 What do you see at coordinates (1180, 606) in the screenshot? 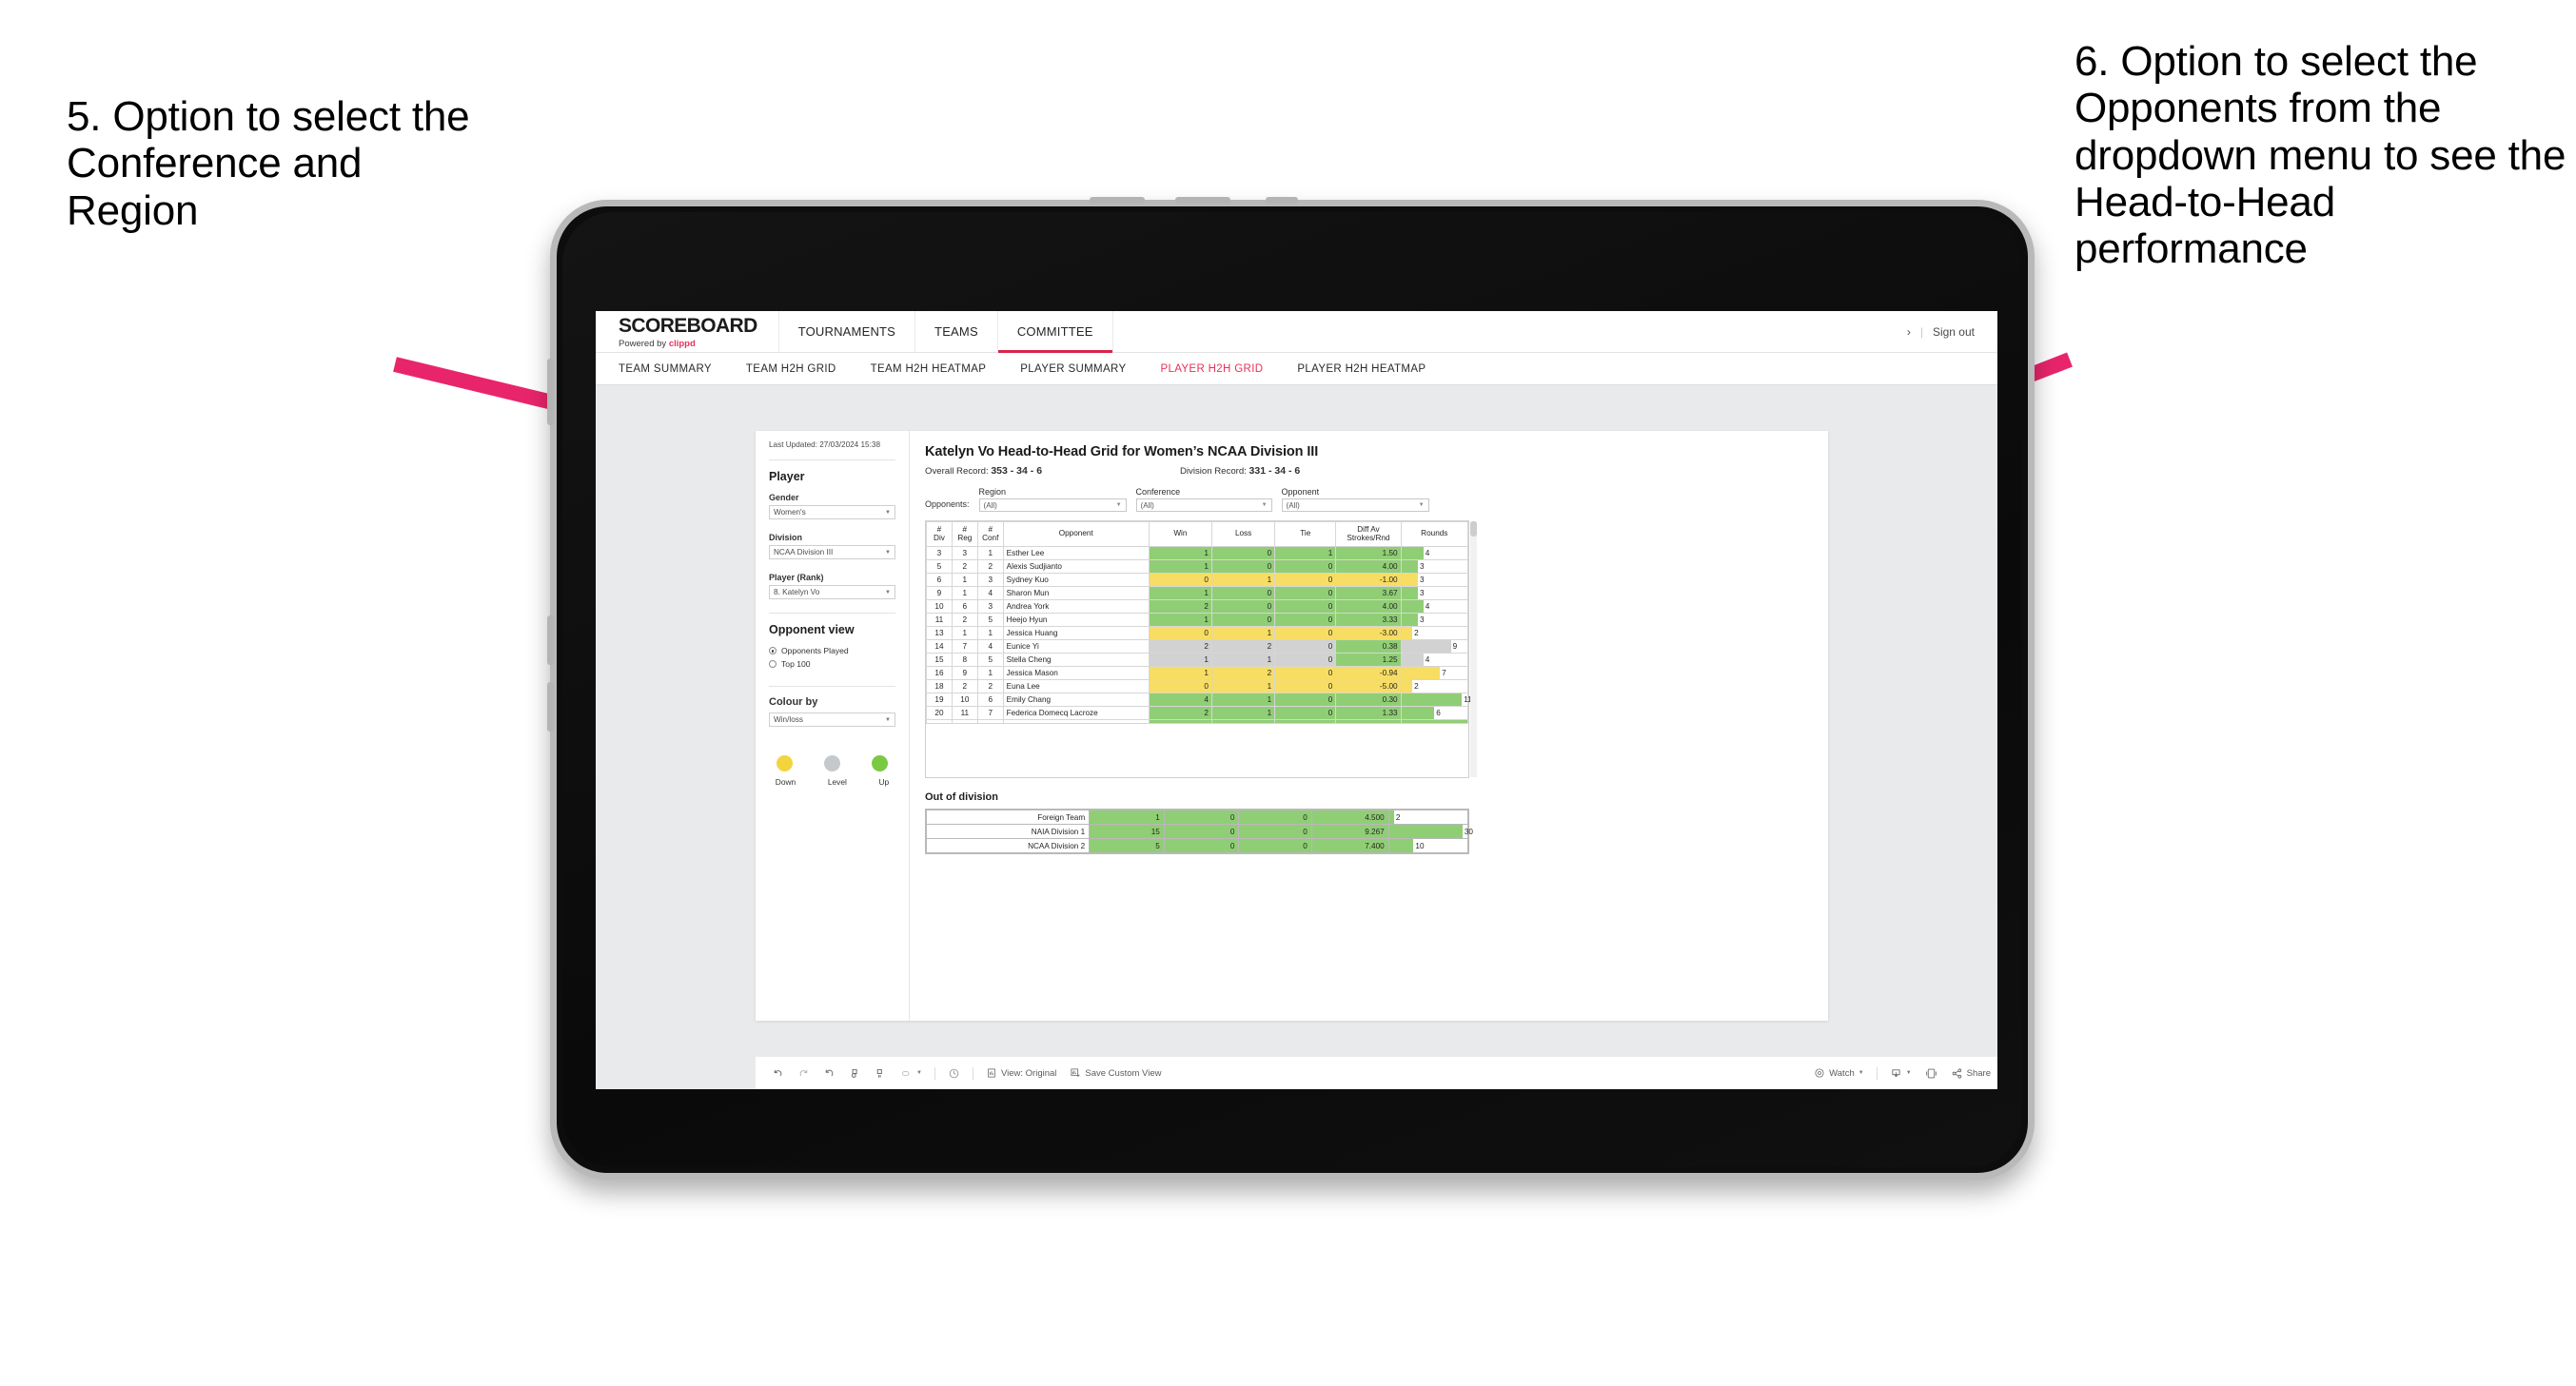
I see `cell-win: 2` at bounding box center [1180, 606].